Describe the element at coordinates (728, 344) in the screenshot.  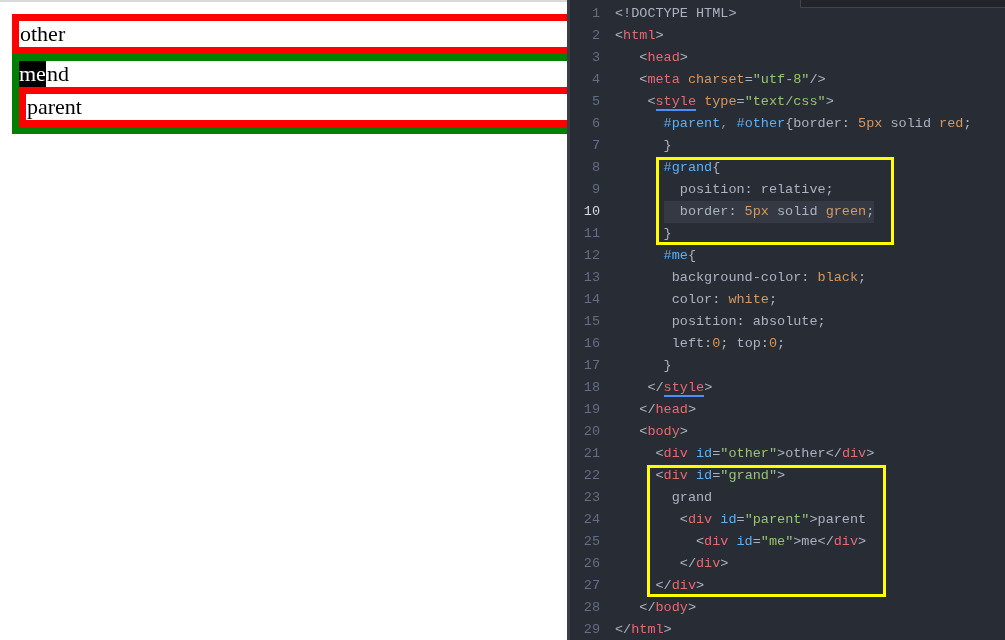
I see `code-line: left:0; top:0;` at that location.